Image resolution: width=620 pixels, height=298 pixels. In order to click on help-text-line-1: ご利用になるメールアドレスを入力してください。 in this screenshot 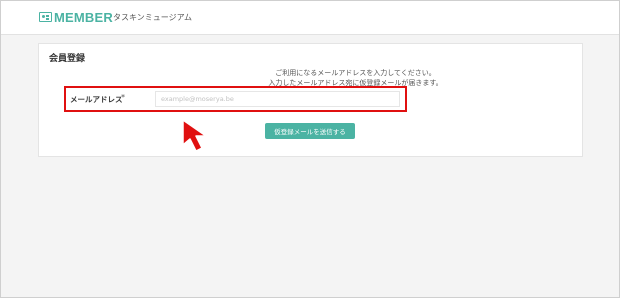, I will do `click(355, 73)`.